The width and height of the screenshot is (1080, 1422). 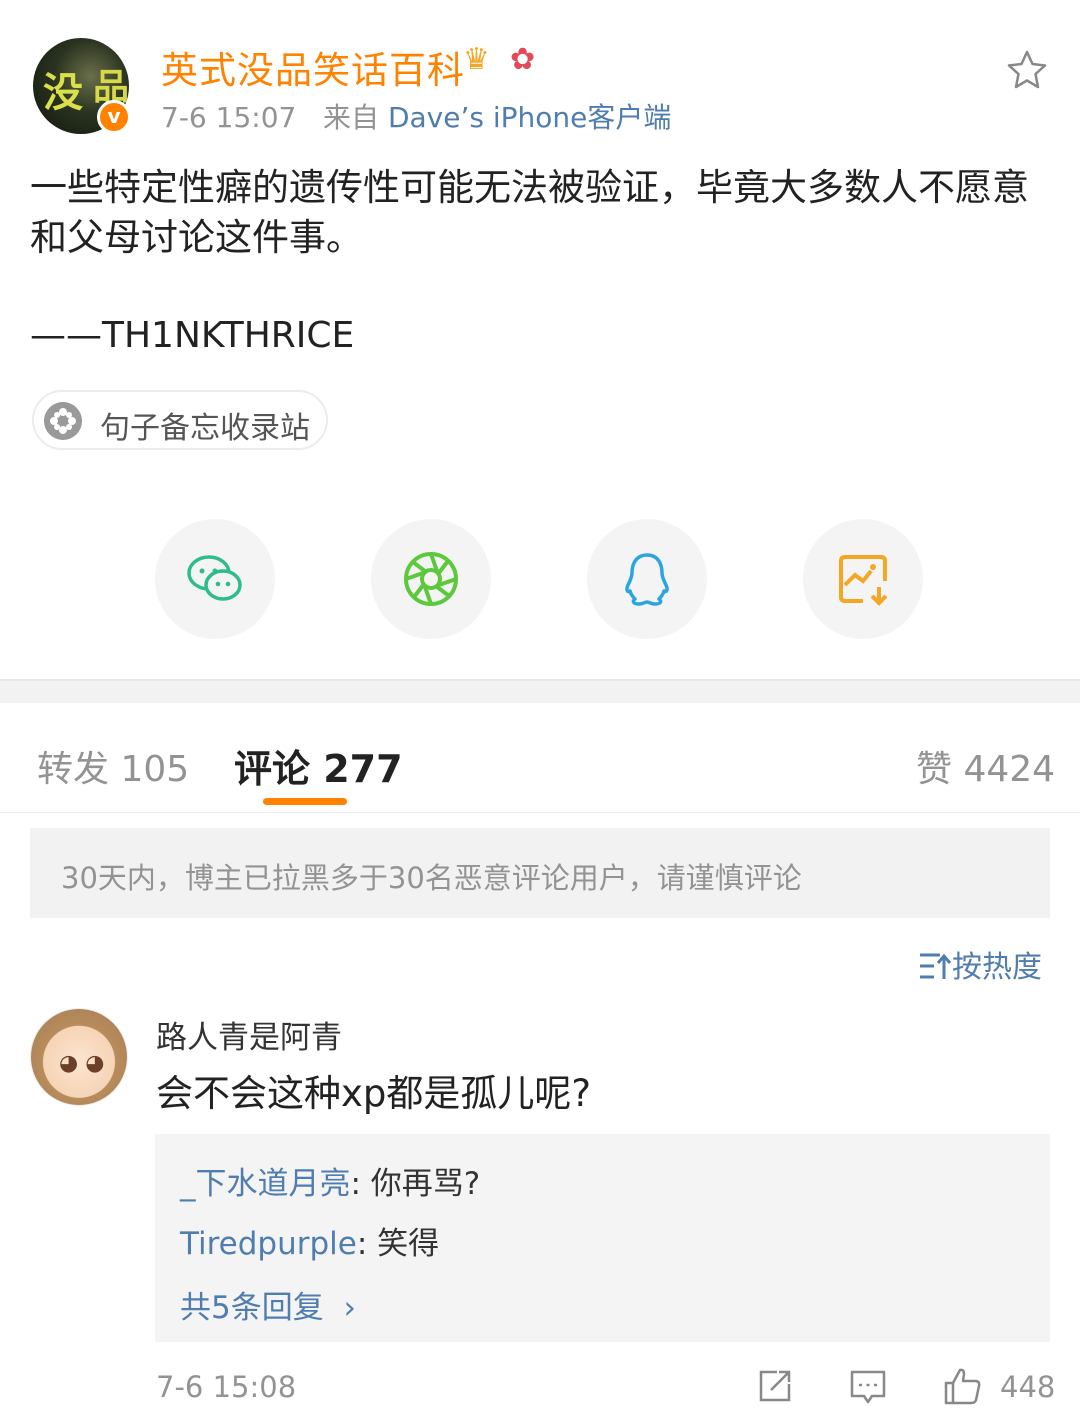 I want to click on source-prefix: 来自, so click(x=351, y=117).